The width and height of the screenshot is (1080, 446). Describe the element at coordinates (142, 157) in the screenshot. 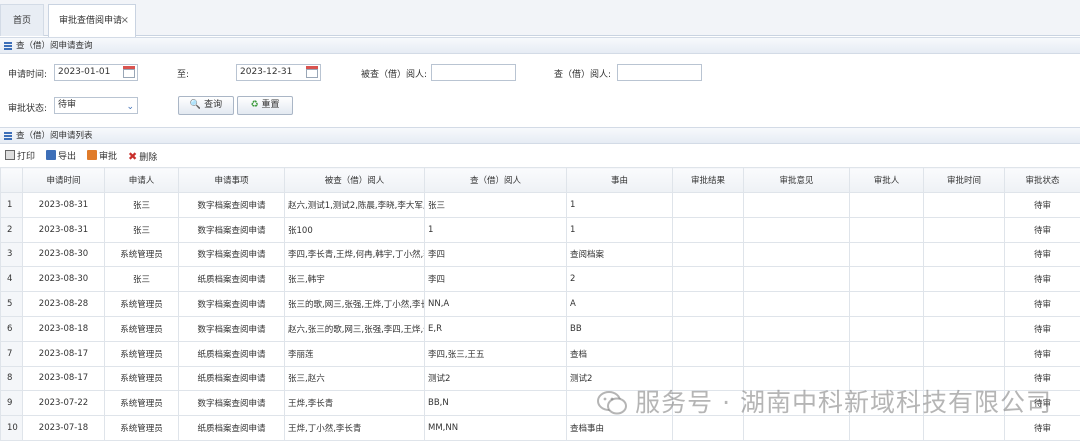

I see `delete-button: ✖ 删除` at that location.